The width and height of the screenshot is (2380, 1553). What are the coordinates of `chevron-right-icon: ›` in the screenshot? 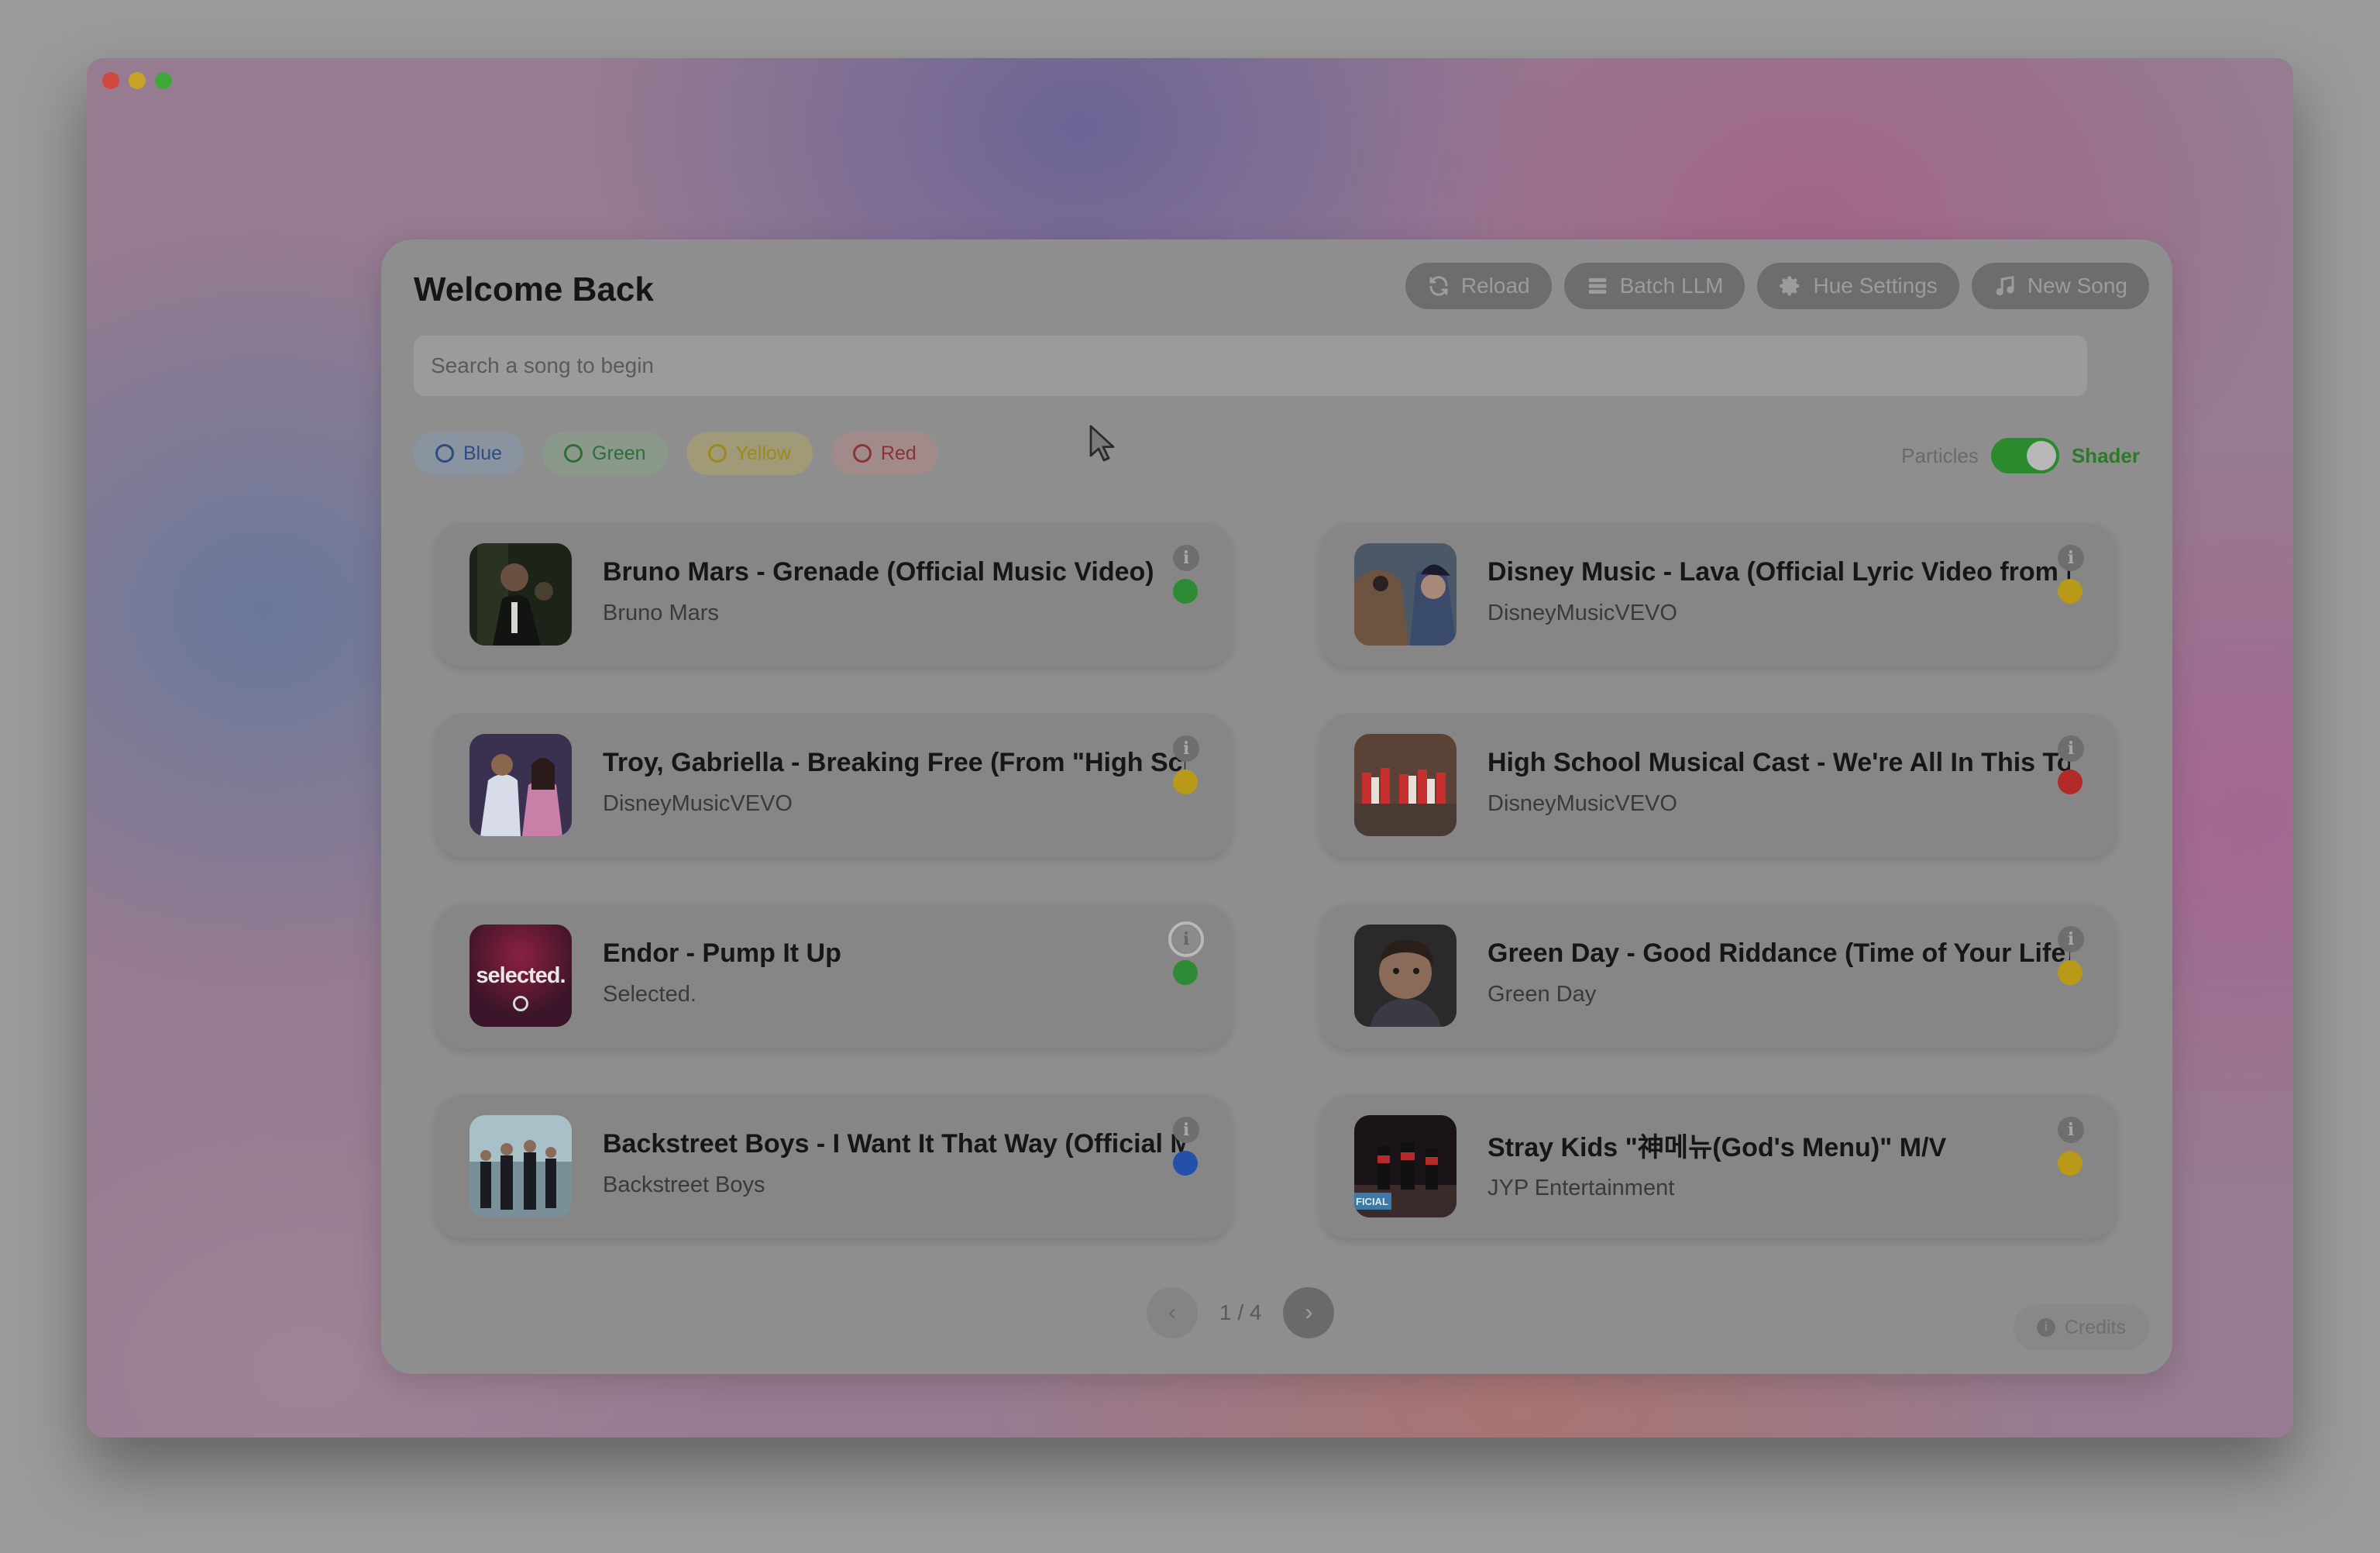 It's located at (1309, 1312).